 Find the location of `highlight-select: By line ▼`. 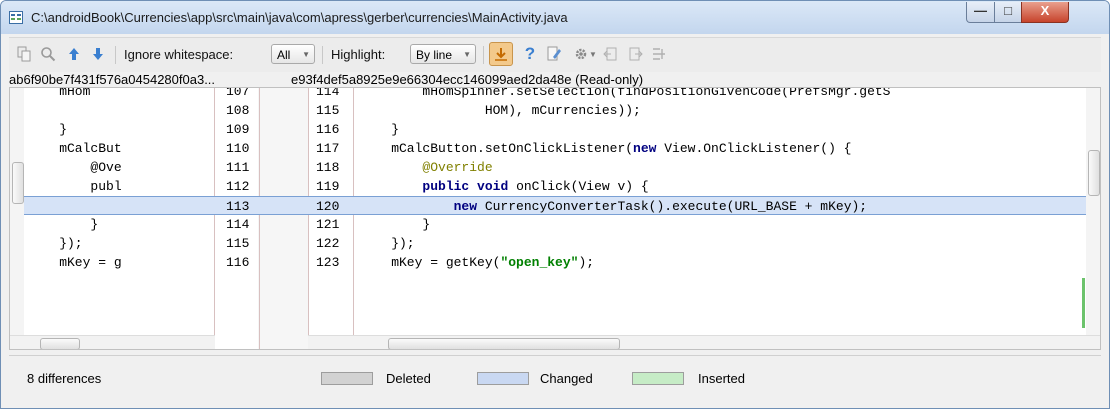

highlight-select: By line ▼ is located at coordinates (443, 54).